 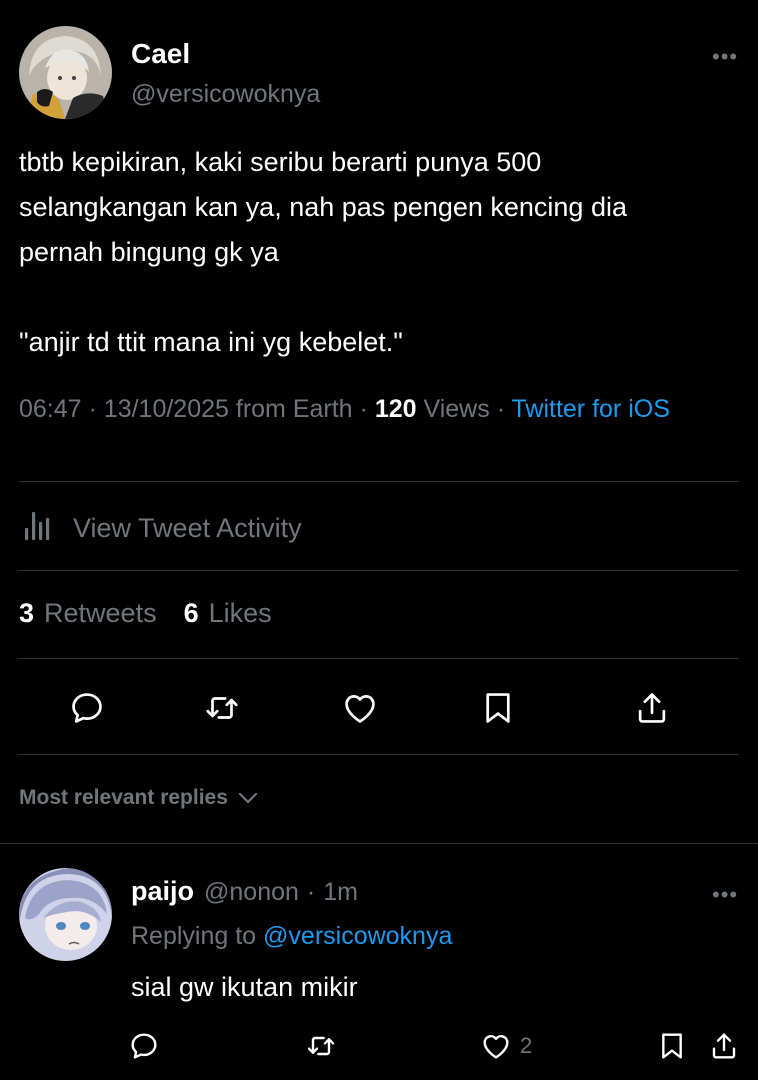 What do you see at coordinates (526, 1045) in the screenshot?
I see `reply-like-count: 2` at bounding box center [526, 1045].